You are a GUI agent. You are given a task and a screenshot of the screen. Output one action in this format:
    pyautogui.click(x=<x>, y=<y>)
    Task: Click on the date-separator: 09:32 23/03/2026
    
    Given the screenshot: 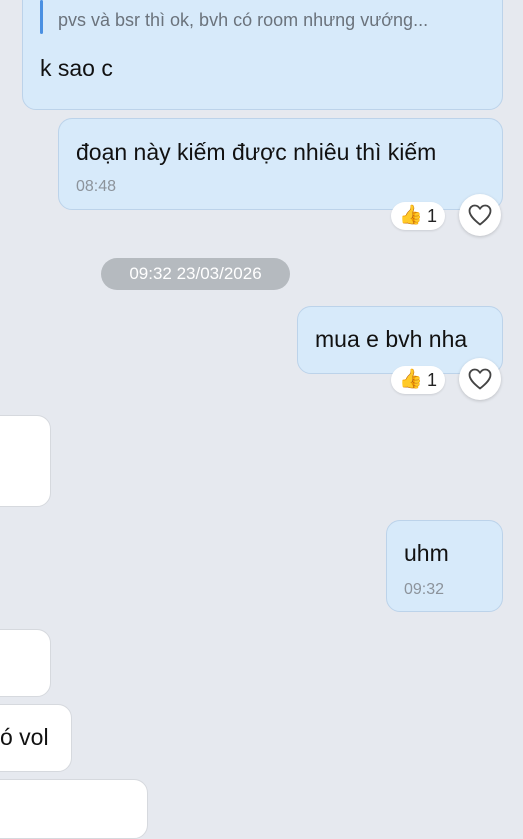 What is the action you would take?
    pyautogui.click(x=195, y=274)
    